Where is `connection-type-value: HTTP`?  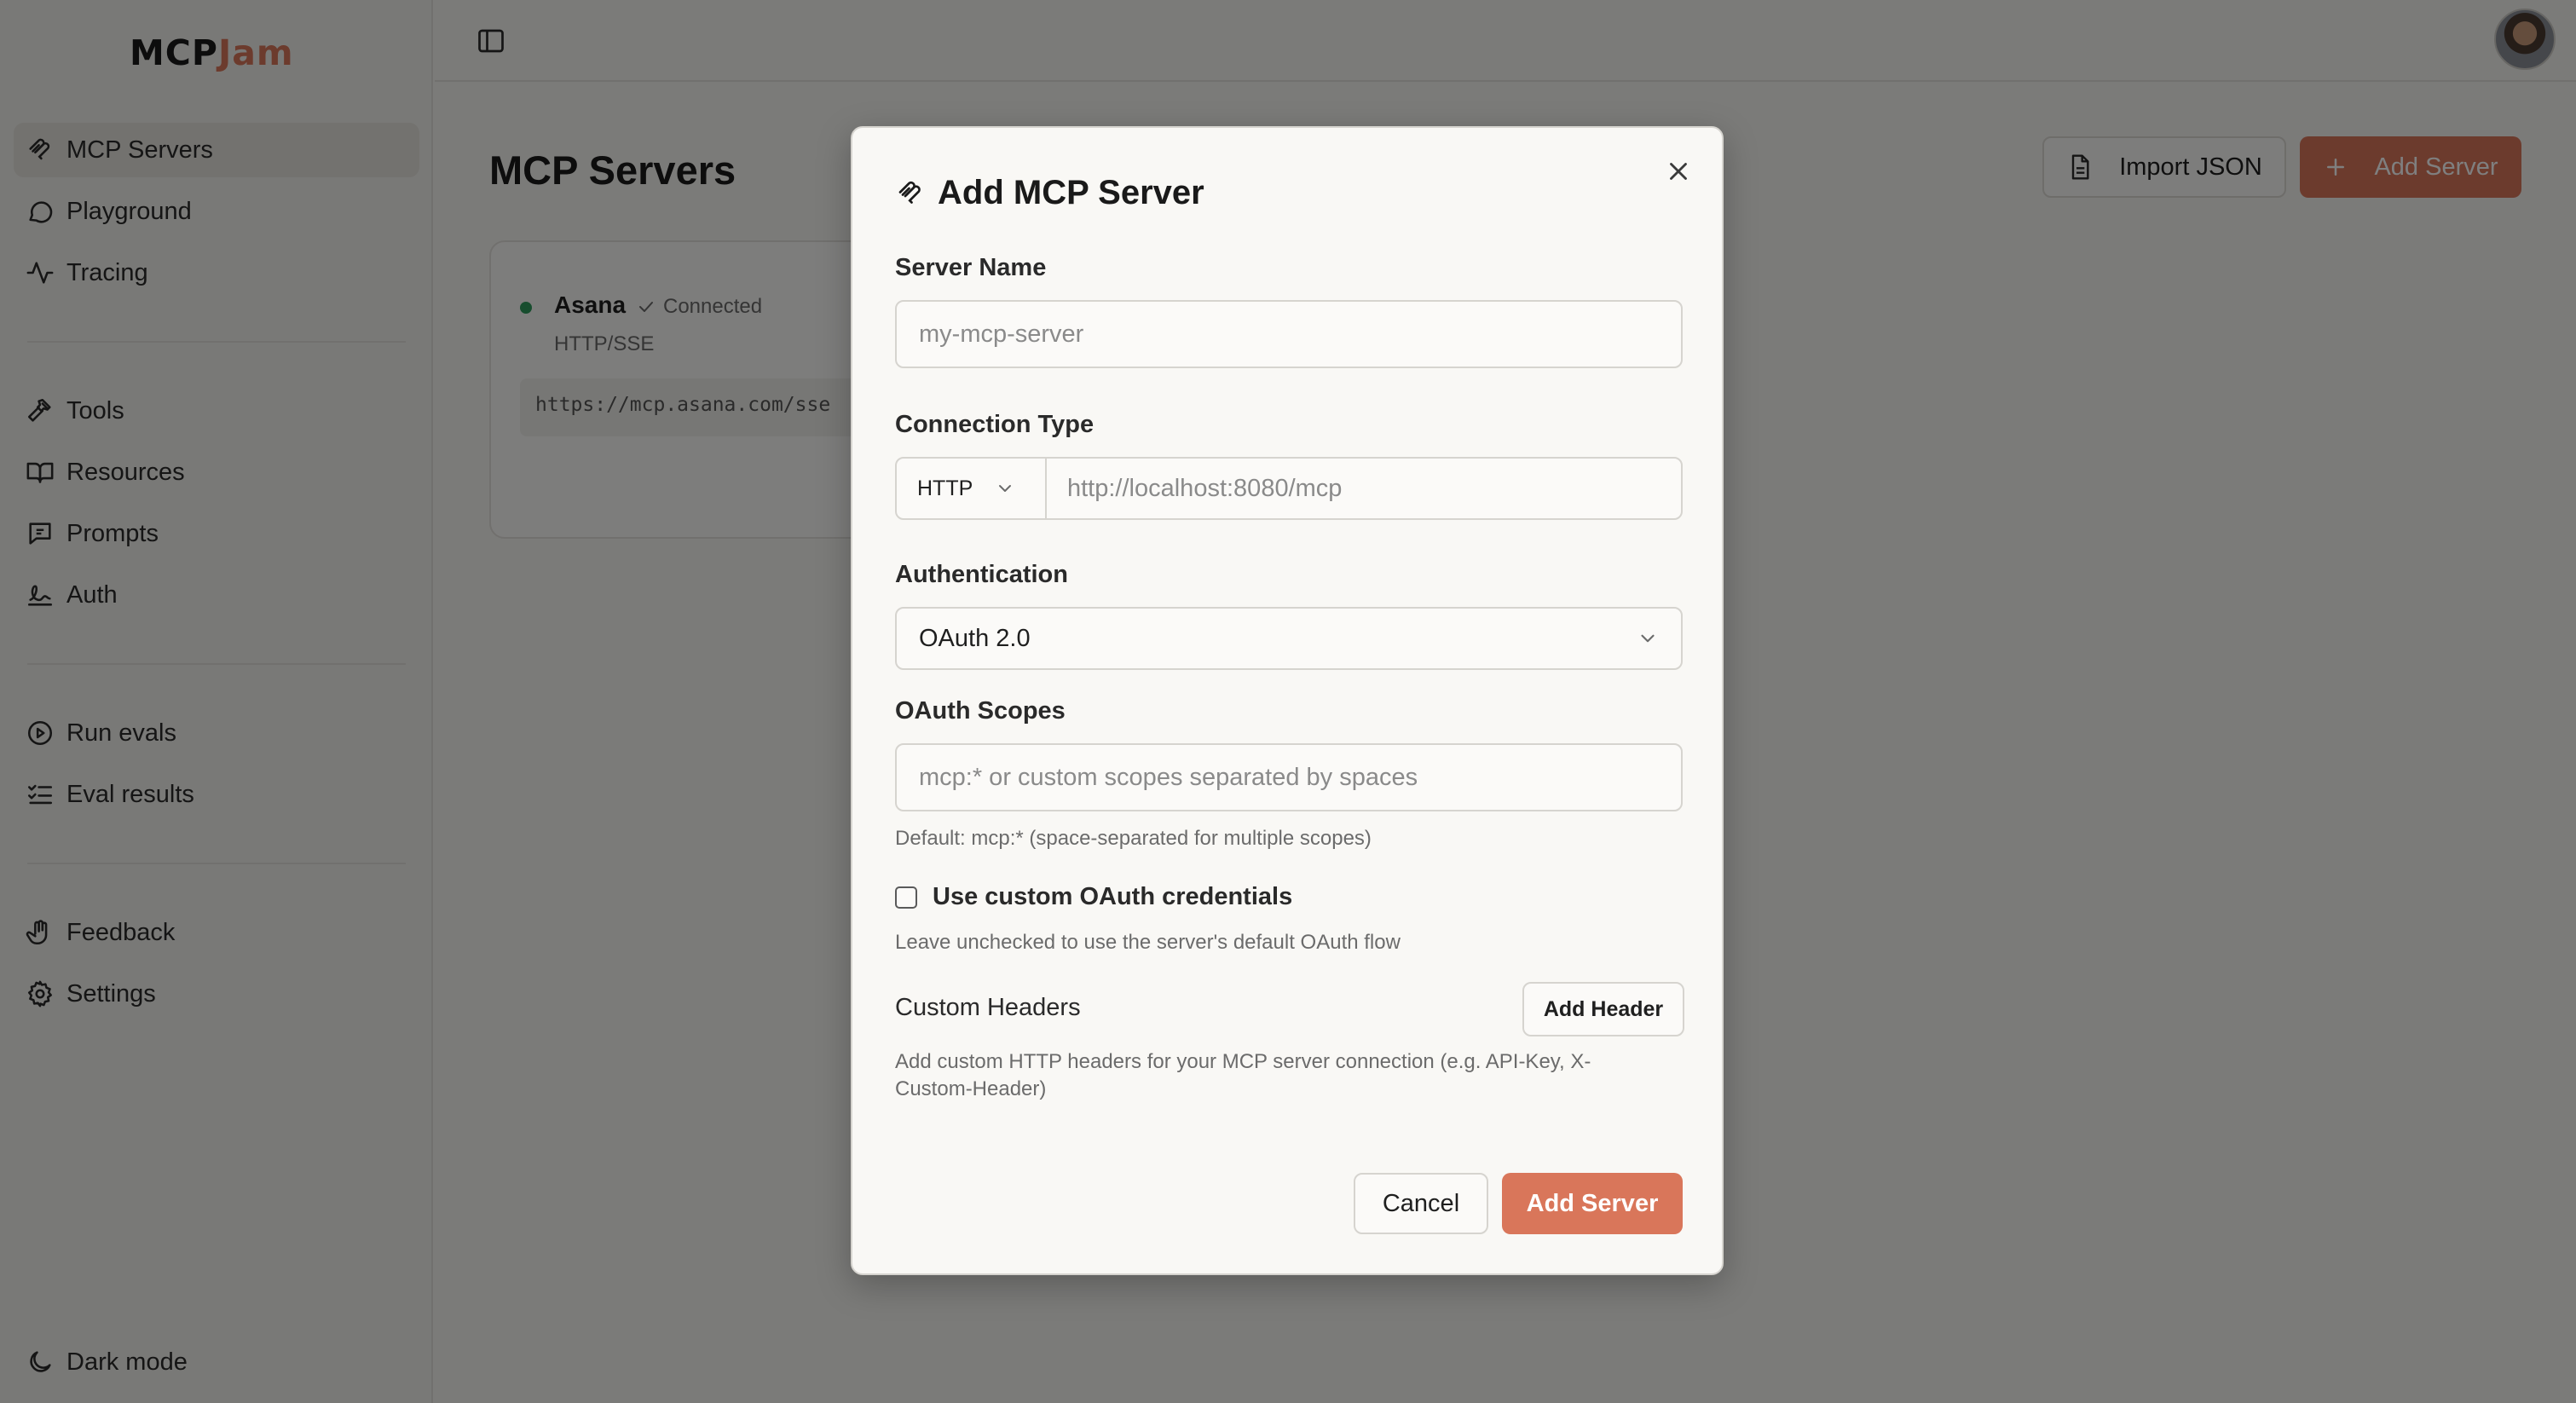
connection-type-value: HTTP is located at coordinates (945, 488).